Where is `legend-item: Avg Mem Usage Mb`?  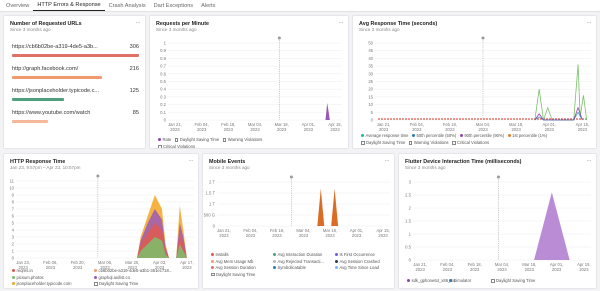 legend-item: Avg Mem Usage Mb is located at coordinates (232, 261).